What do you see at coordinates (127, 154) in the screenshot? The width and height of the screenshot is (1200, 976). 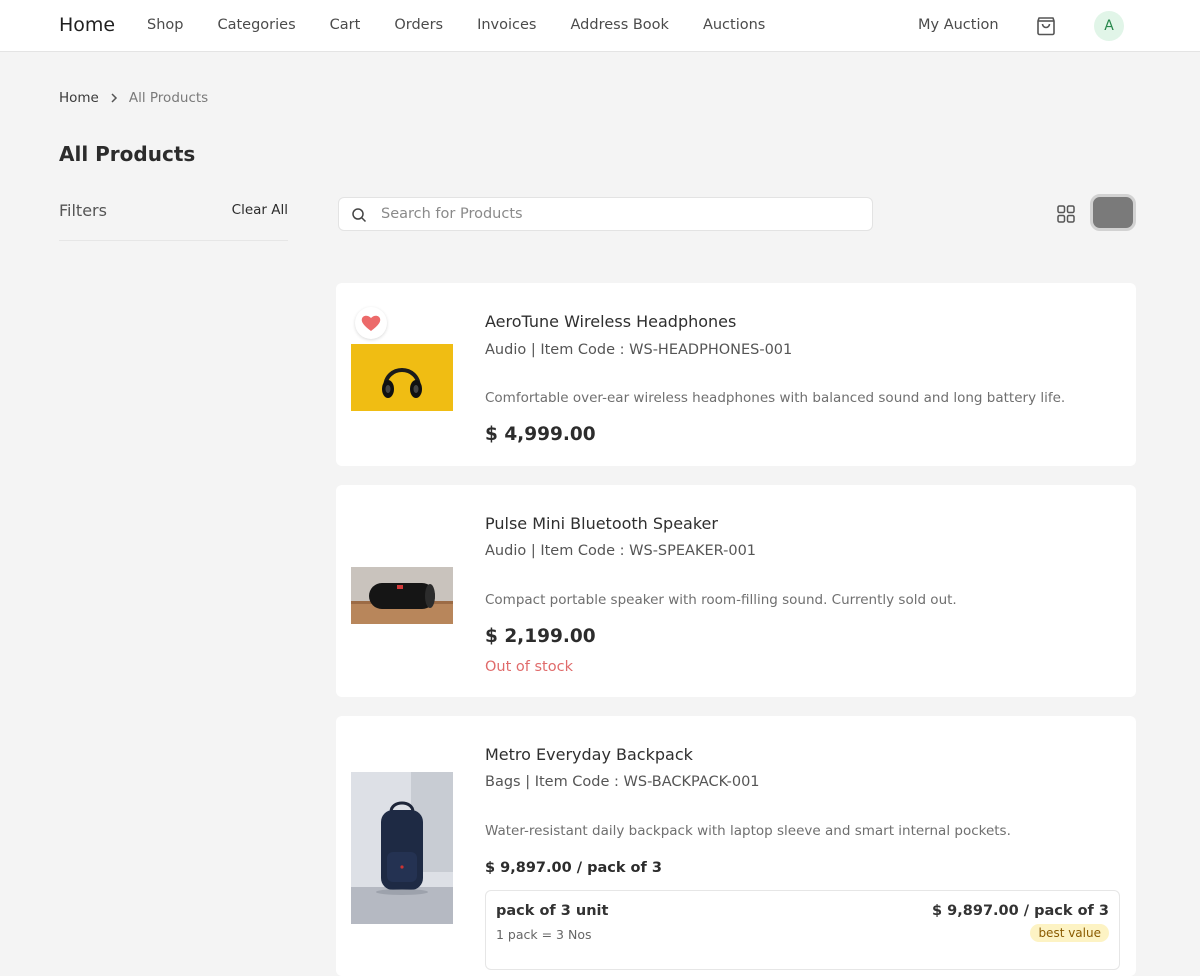 I see `page-title: All Products` at bounding box center [127, 154].